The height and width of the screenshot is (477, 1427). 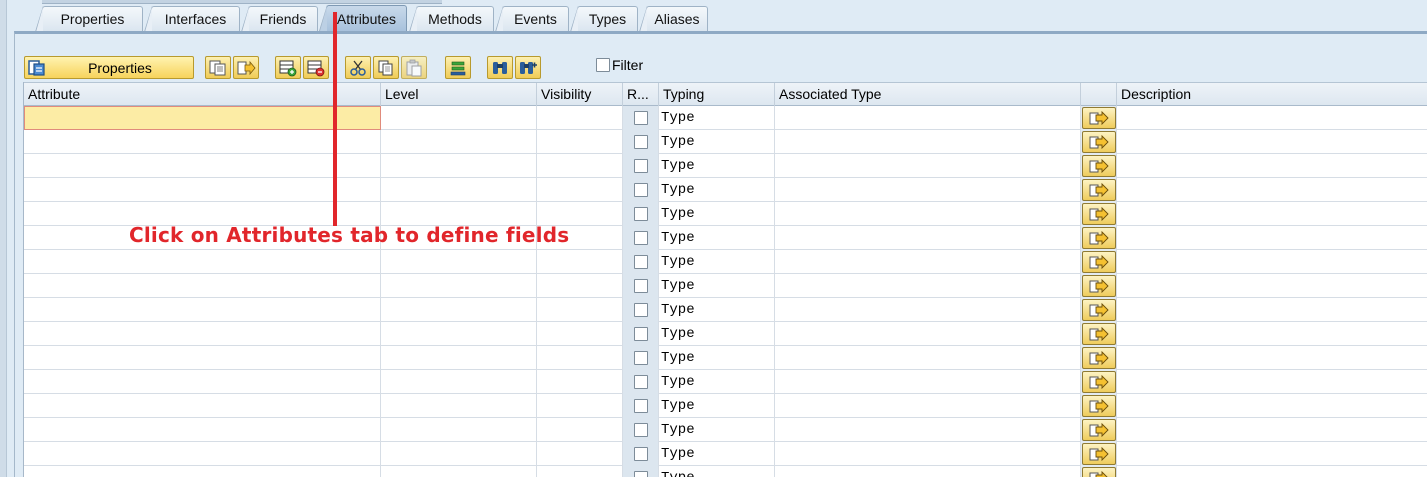 I want to click on tab-interfaces: Interfaces, so click(x=192, y=19).